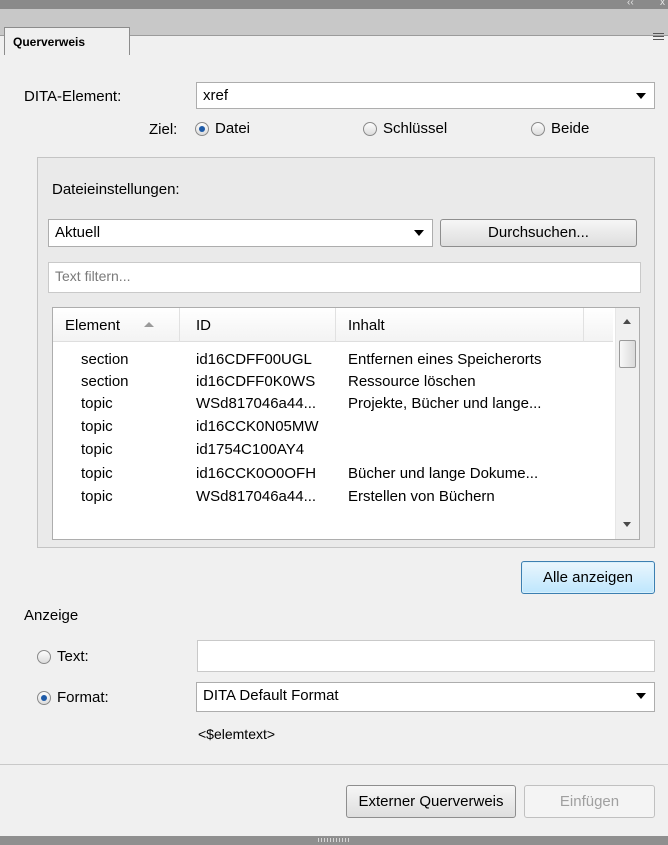  I want to click on tab-querverweis: Querverweis, so click(67, 41).